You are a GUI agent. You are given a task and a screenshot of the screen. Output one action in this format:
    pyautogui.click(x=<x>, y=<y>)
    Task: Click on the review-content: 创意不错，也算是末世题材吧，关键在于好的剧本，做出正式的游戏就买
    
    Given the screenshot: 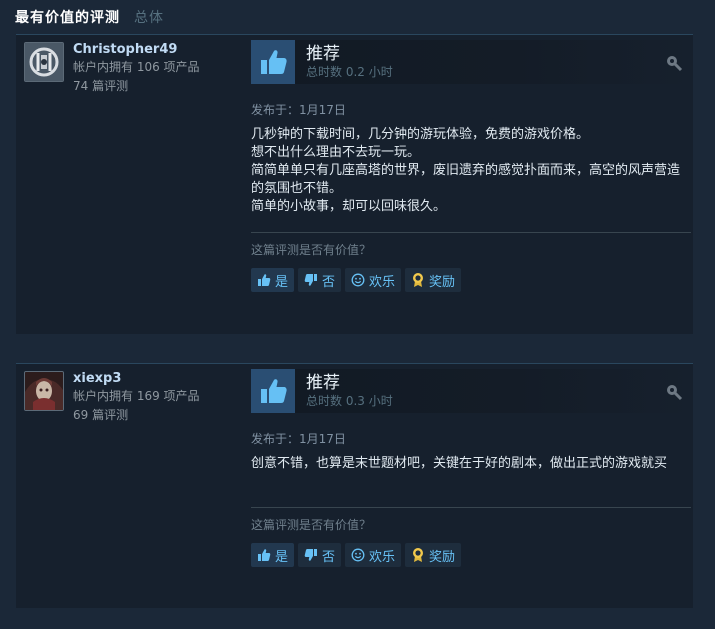 What is the action you would take?
    pyautogui.click(x=459, y=463)
    